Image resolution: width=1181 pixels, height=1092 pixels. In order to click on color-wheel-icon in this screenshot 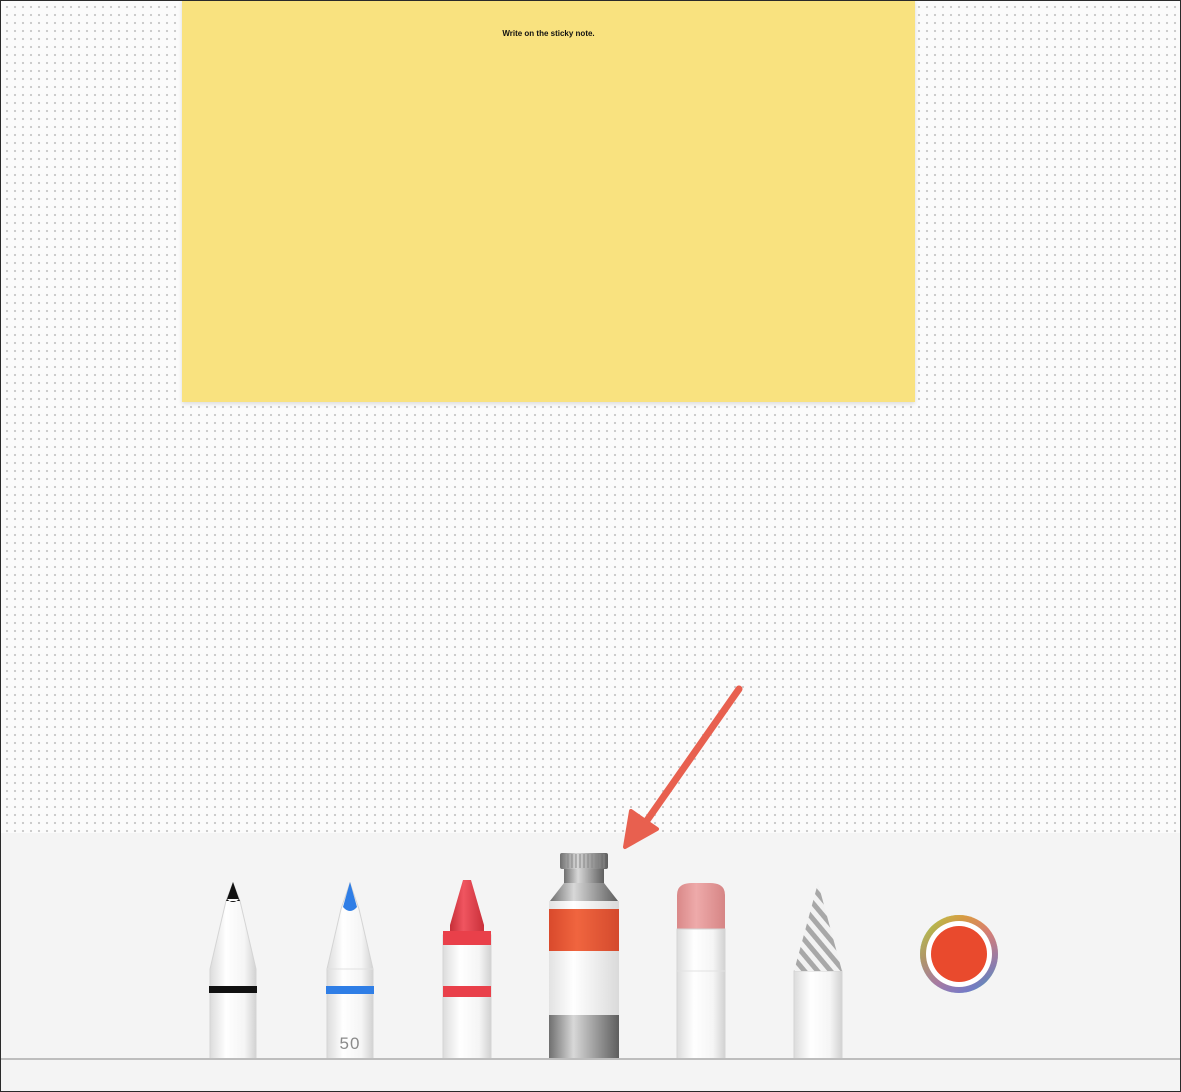, I will do `click(959, 954)`.